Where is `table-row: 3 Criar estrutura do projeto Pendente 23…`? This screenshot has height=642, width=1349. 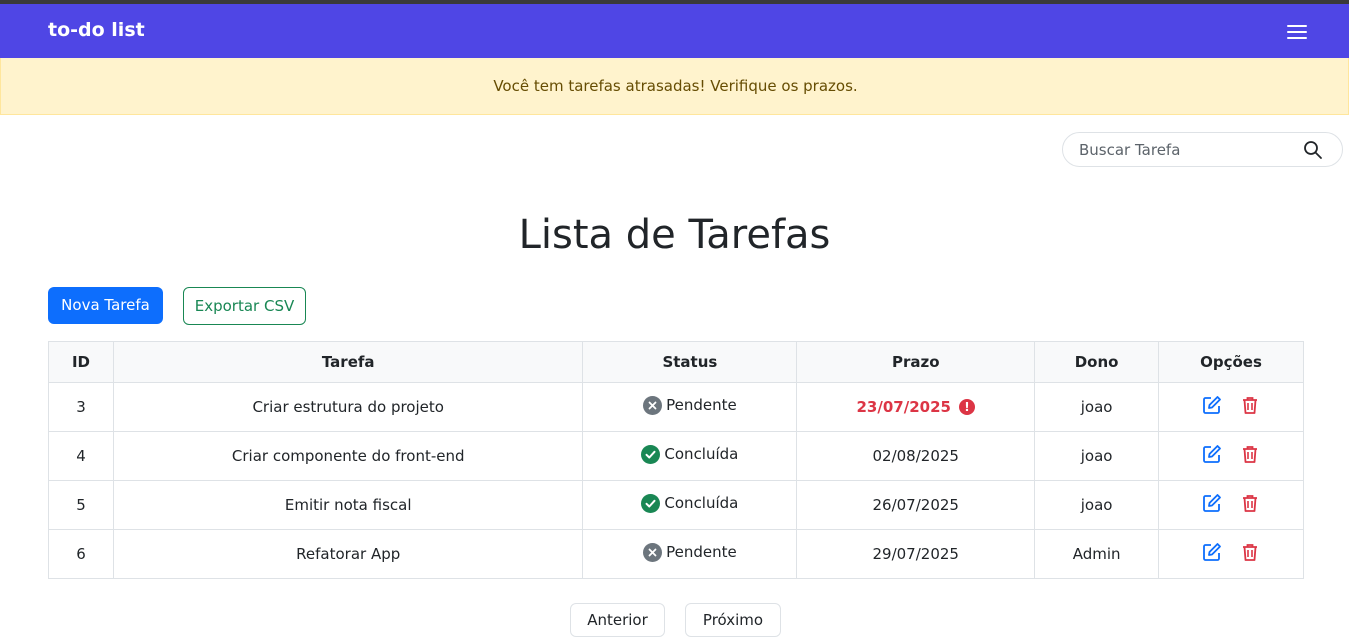
table-row: 3 Criar estrutura do projeto Pendente 23… is located at coordinates (676, 407).